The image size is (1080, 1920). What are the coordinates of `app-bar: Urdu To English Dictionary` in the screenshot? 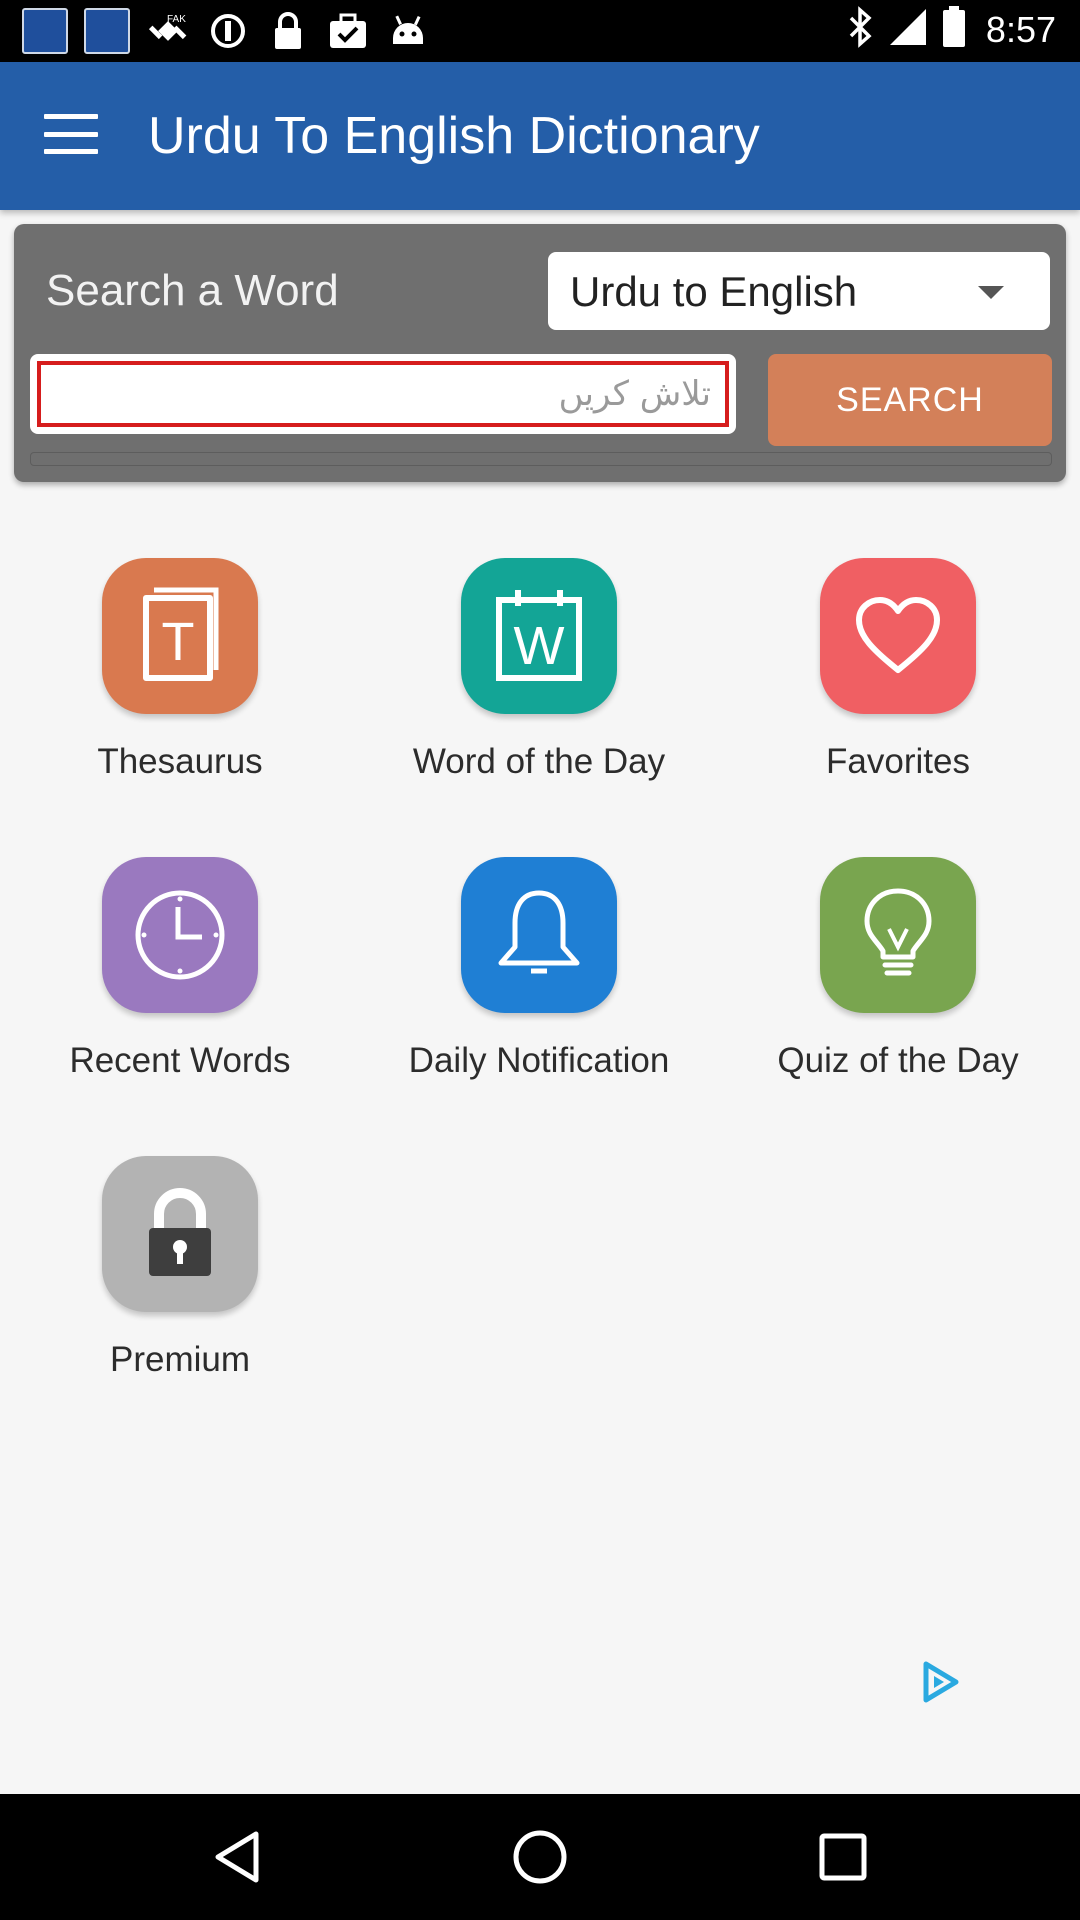 It's located at (540, 136).